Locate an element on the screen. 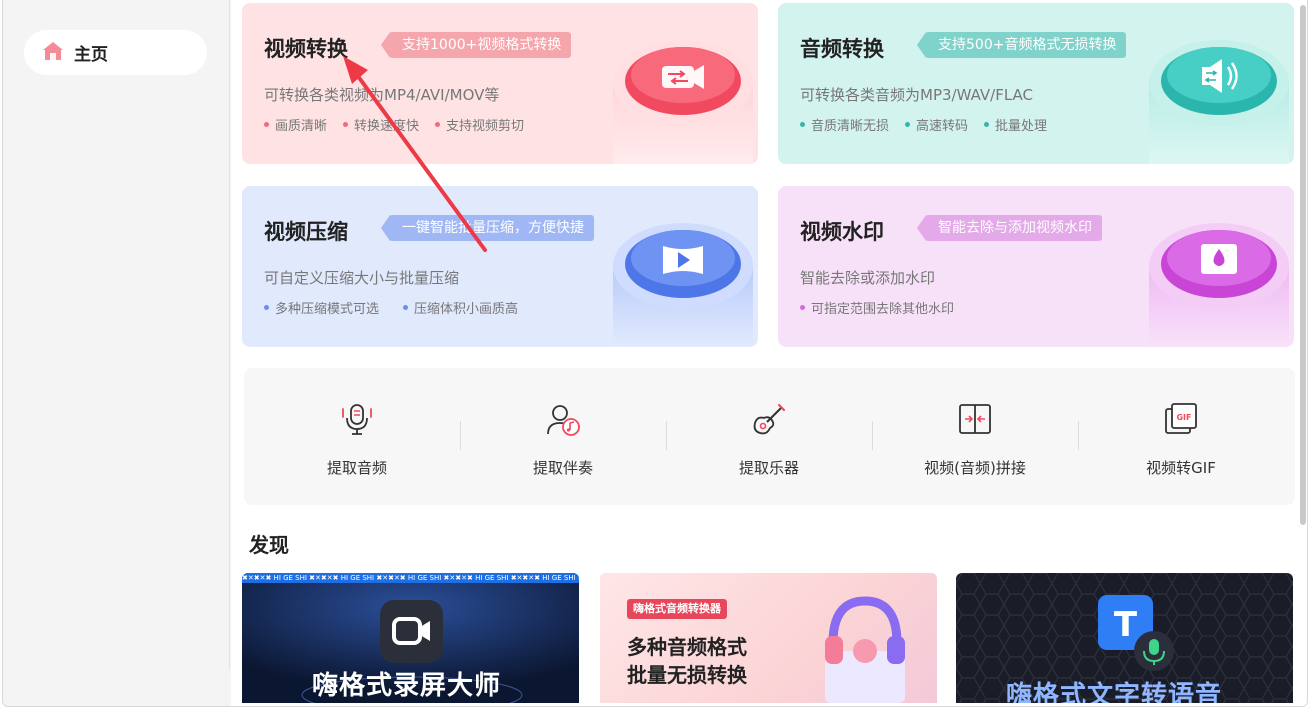 The width and height of the screenshot is (1310, 709). microphone-icon is located at coordinates (357, 419).